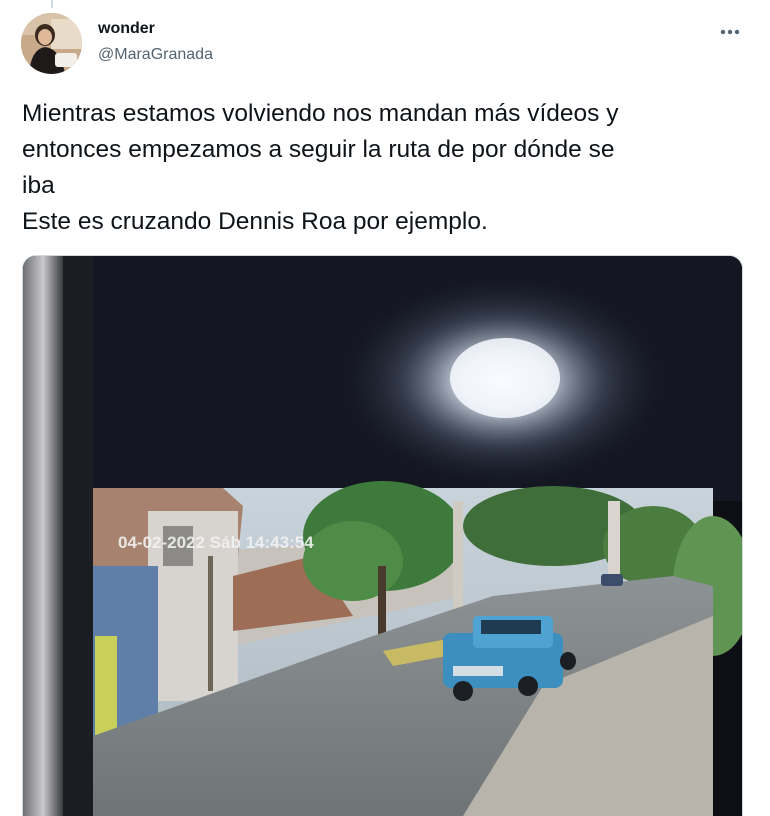 Image resolution: width=770 pixels, height=816 pixels. Describe the element at coordinates (126, 29) in the screenshot. I see `author-name: wonder` at that location.